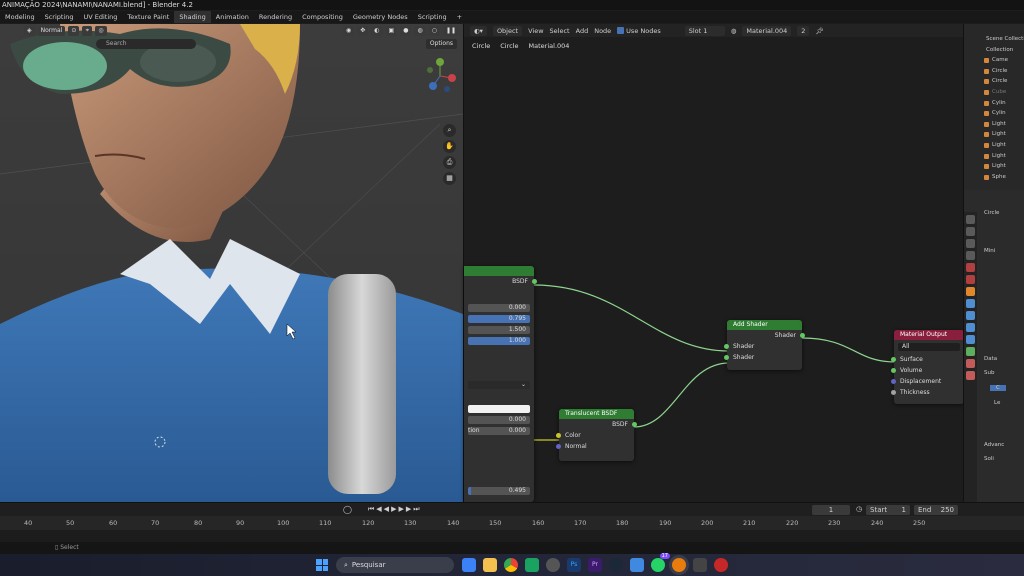 Image resolution: width=1024 pixels, height=576 pixels. I want to click on material-tab-icon, so click(970, 363).